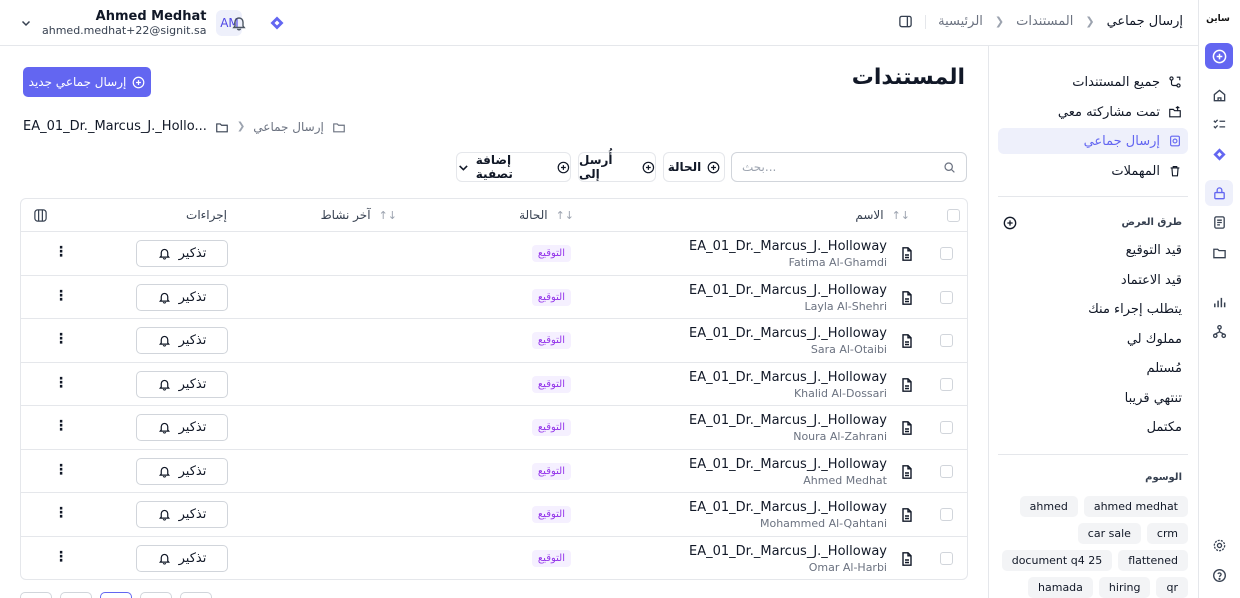 The image size is (1240, 598). What do you see at coordinates (1219, 124) in the screenshot?
I see `tasks-icon` at bounding box center [1219, 124].